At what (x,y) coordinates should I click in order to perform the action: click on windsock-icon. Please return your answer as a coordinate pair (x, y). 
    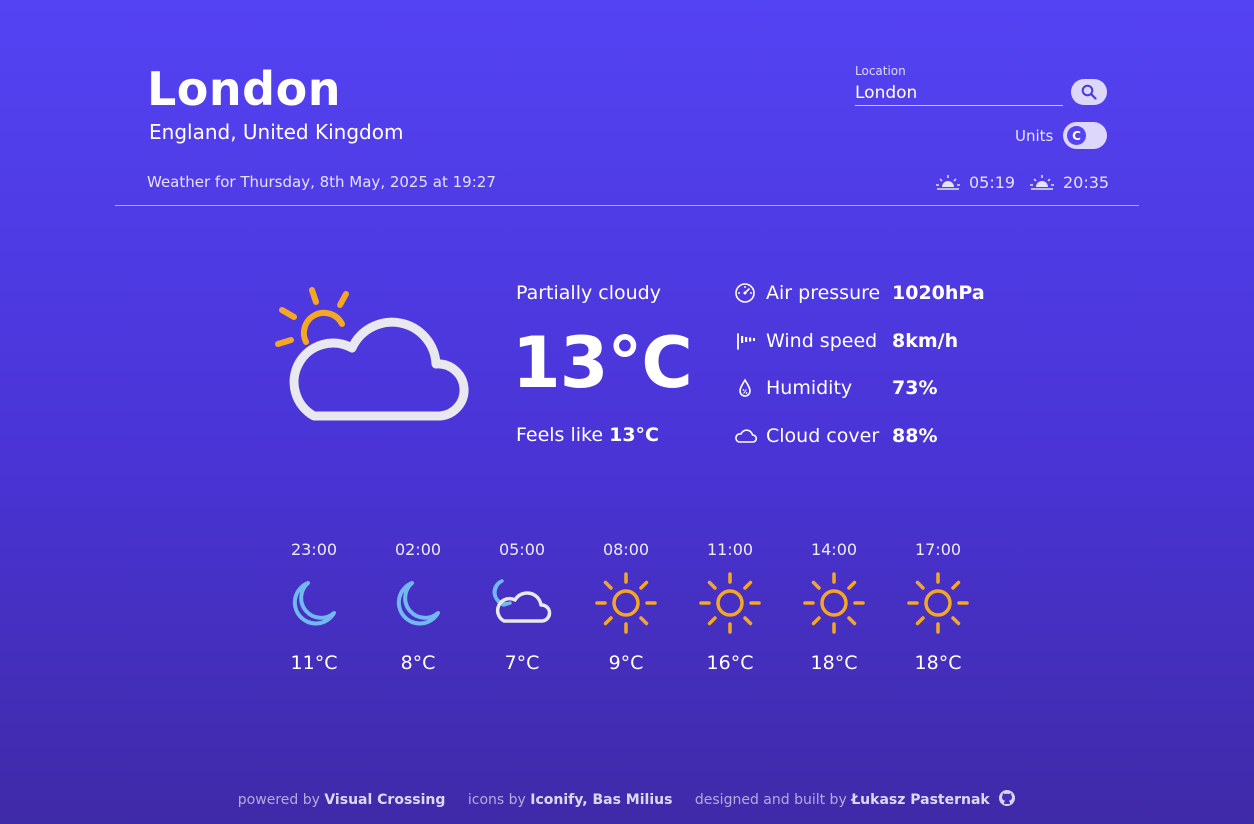
    Looking at the image, I should click on (747, 341).